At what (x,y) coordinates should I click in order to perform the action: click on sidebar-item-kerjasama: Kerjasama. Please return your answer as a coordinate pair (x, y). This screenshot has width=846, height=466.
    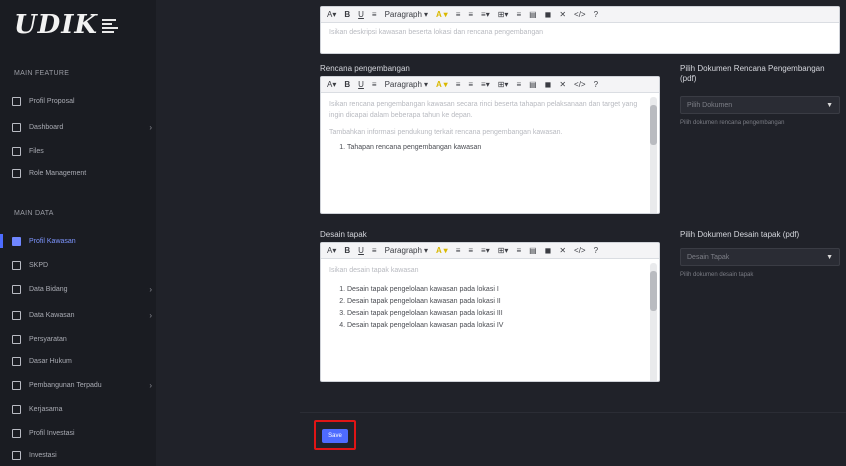
    Looking at the image, I should click on (82, 409).